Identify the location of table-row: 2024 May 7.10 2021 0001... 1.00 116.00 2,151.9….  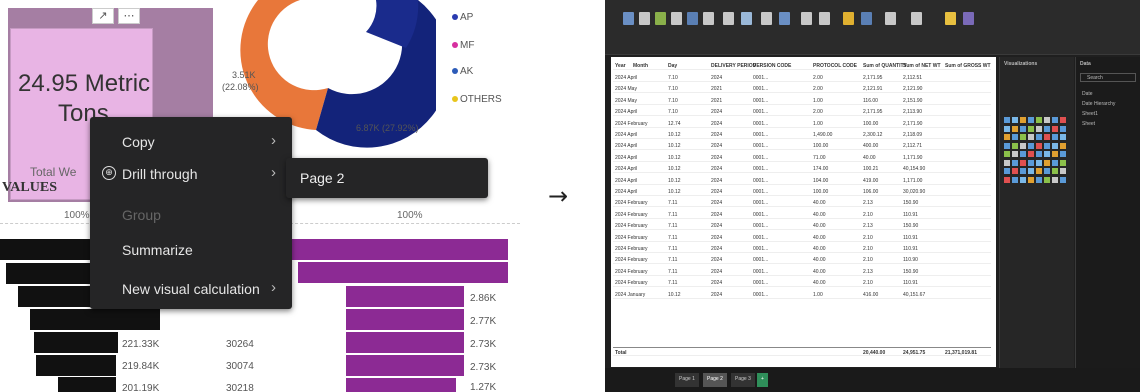
(802, 100).